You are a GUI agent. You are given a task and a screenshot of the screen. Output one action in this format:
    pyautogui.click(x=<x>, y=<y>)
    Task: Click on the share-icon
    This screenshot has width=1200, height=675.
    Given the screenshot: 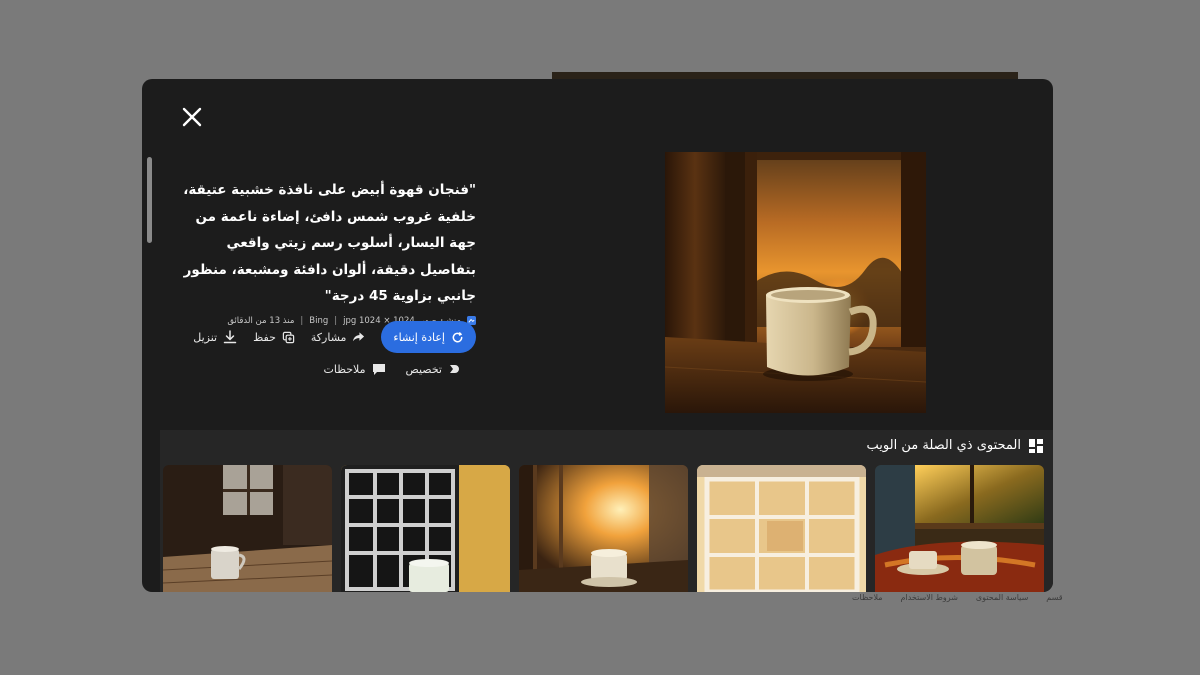 What is the action you would take?
    pyautogui.click(x=359, y=337)
    